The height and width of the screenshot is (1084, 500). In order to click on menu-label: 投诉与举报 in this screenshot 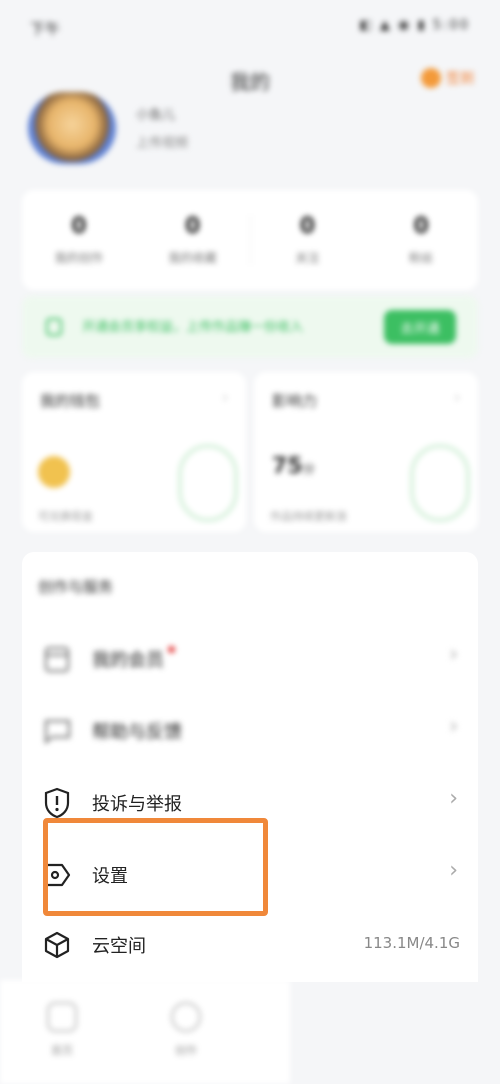, I will do `click(137, 804)`.